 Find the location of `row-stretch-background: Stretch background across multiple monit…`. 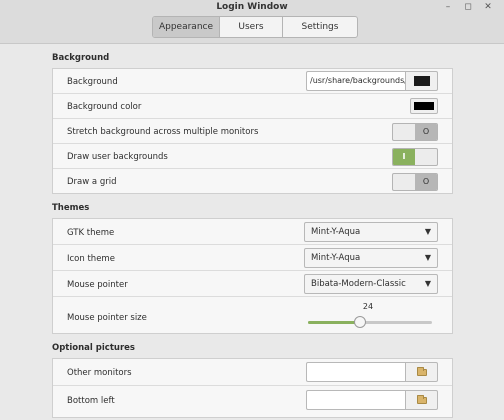

row-stretch-background: Stretch background across multiple monit… is located at coordinates (252, 131).